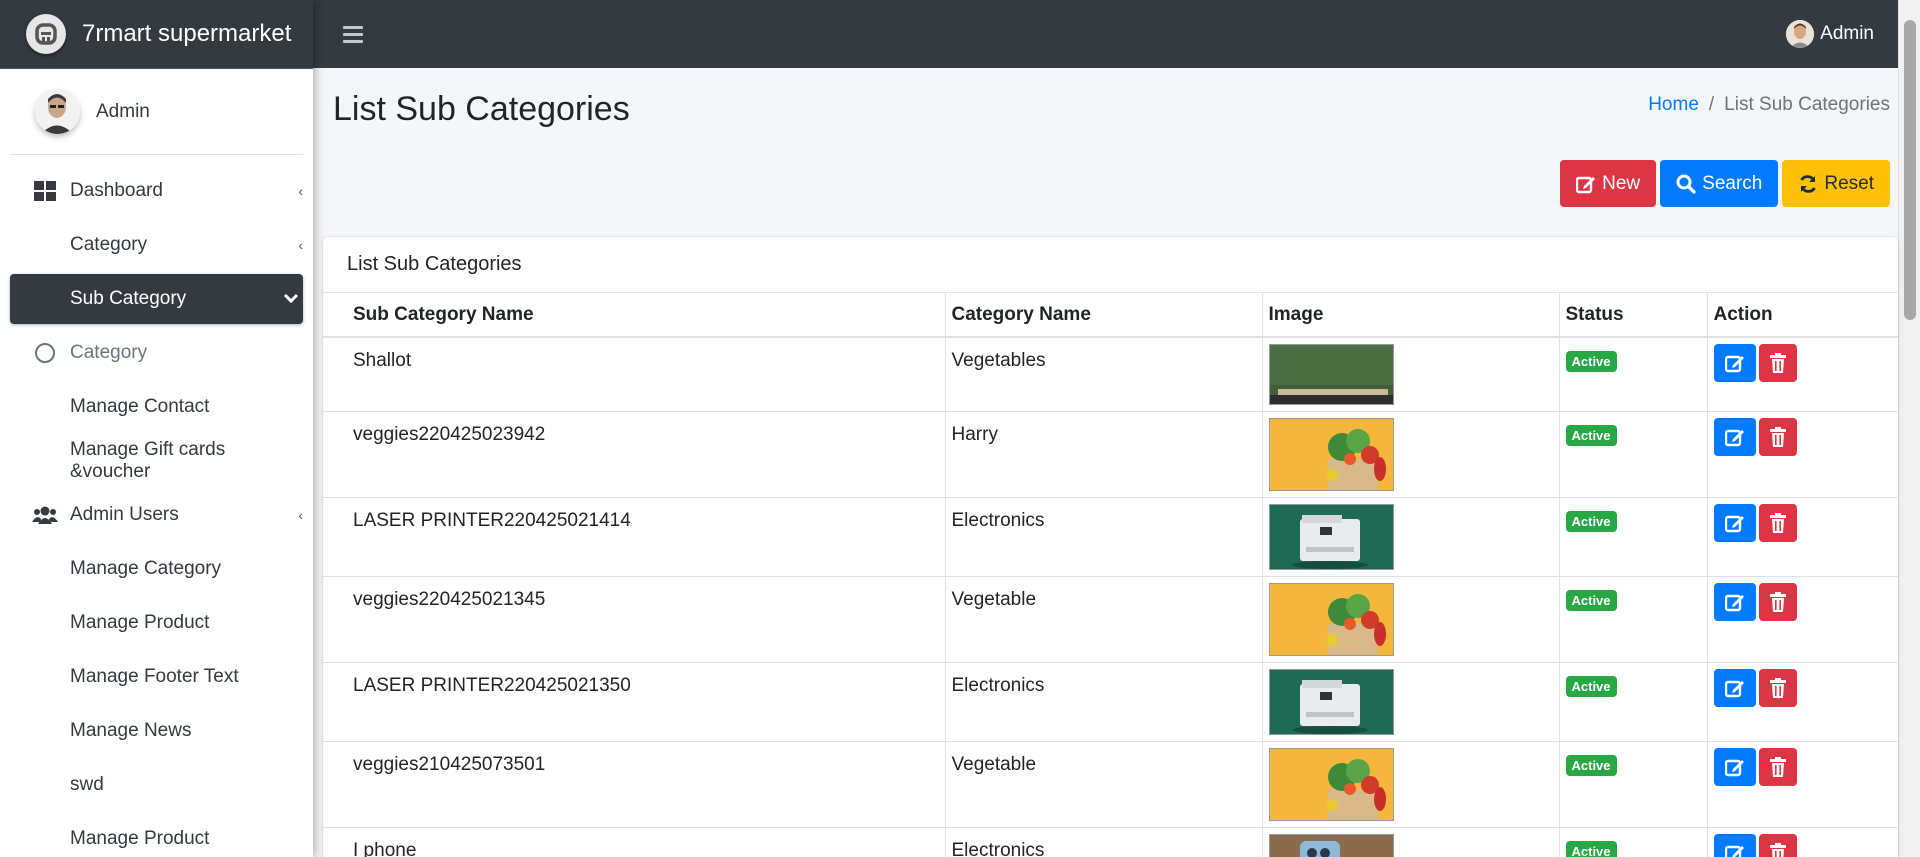 This screenshot has height=857, width=1920. Describe the element at coordinates (123, 111) in the screenshot. I see `user-panel-name: Admin` at that location.